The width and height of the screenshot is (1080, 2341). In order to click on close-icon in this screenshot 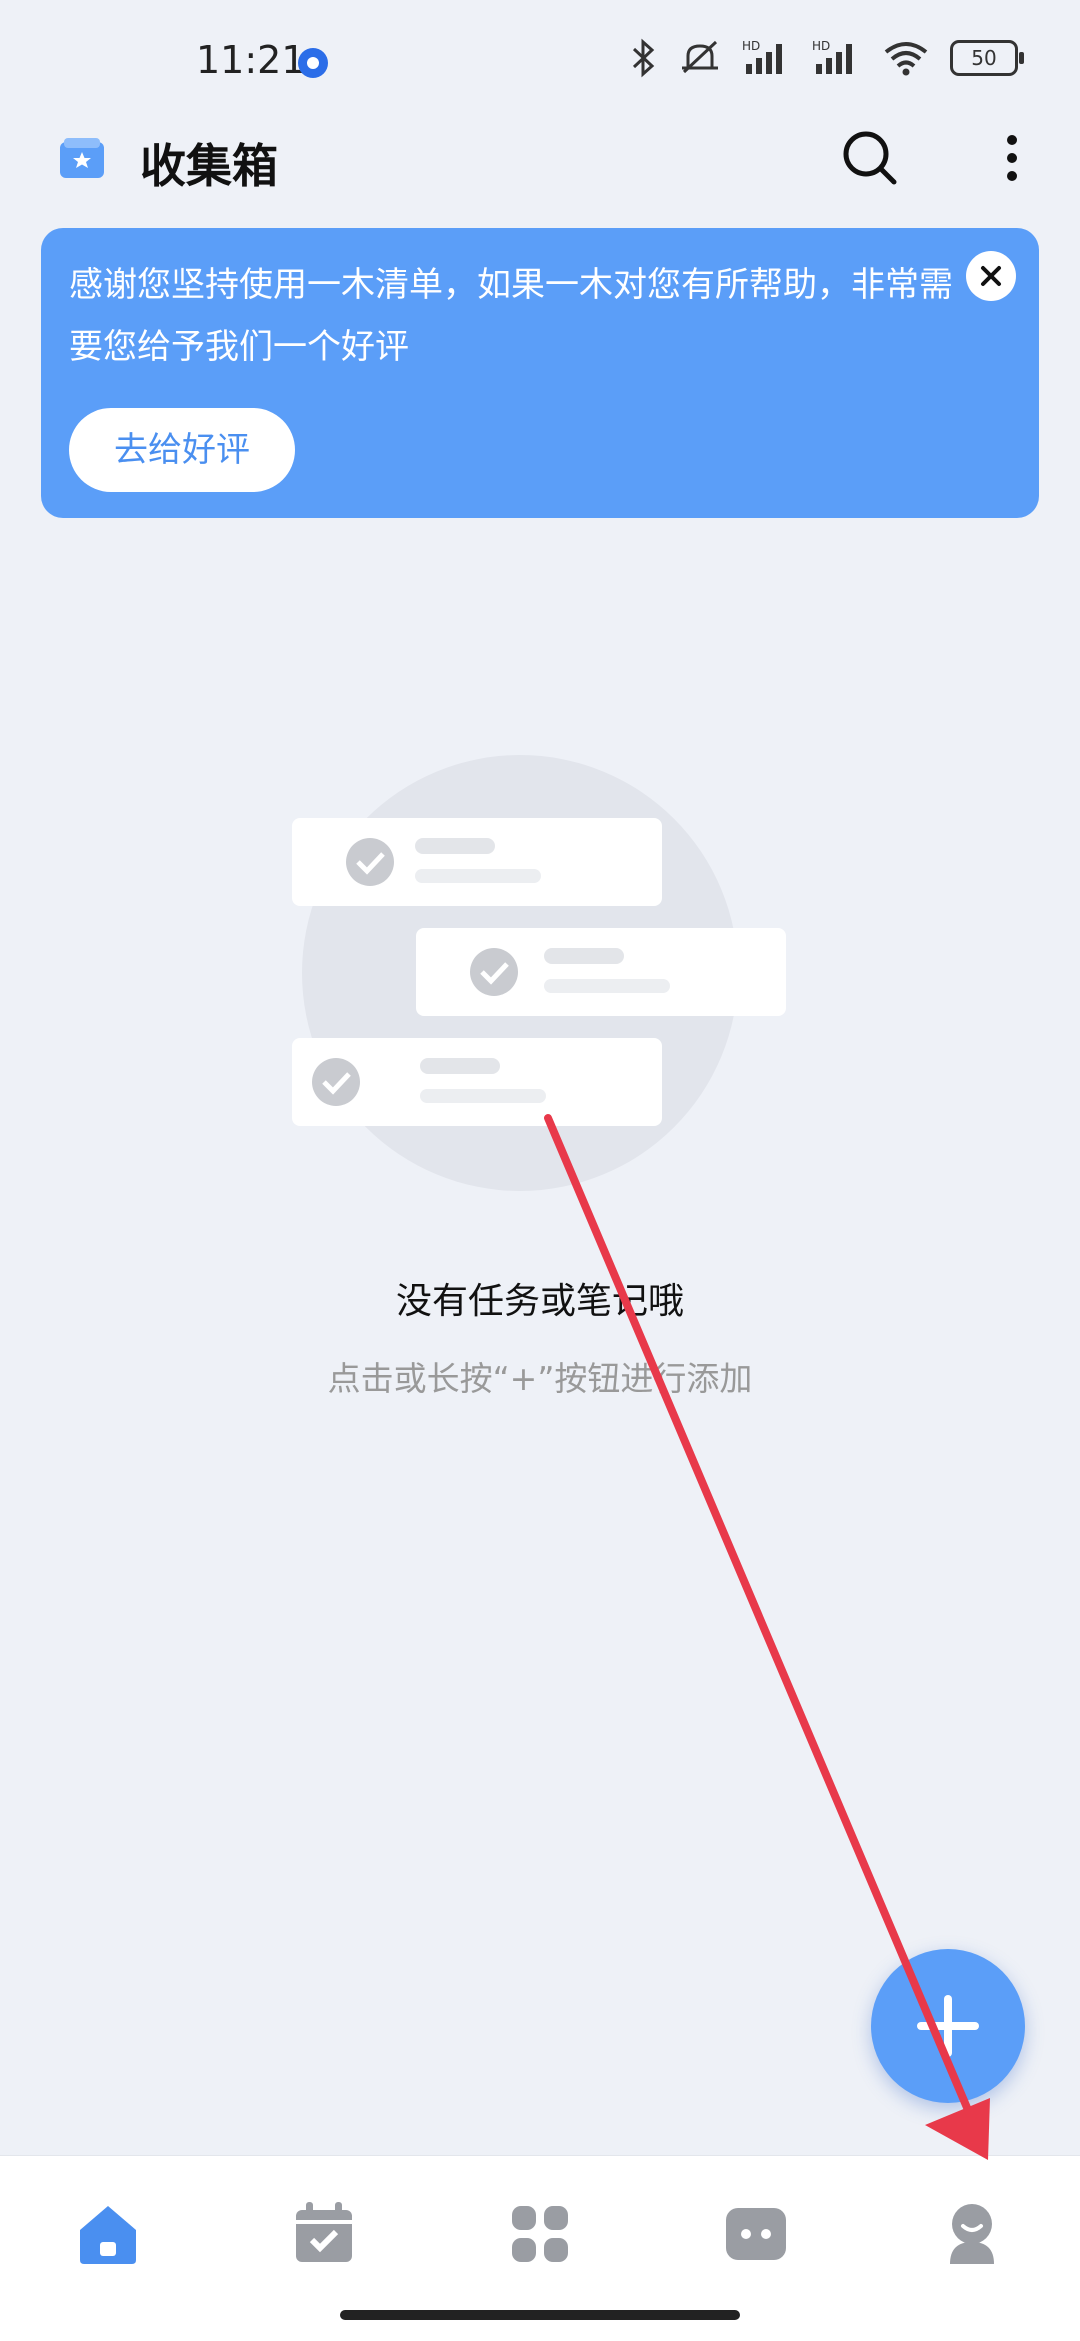, I will do `click(991, 276)`.